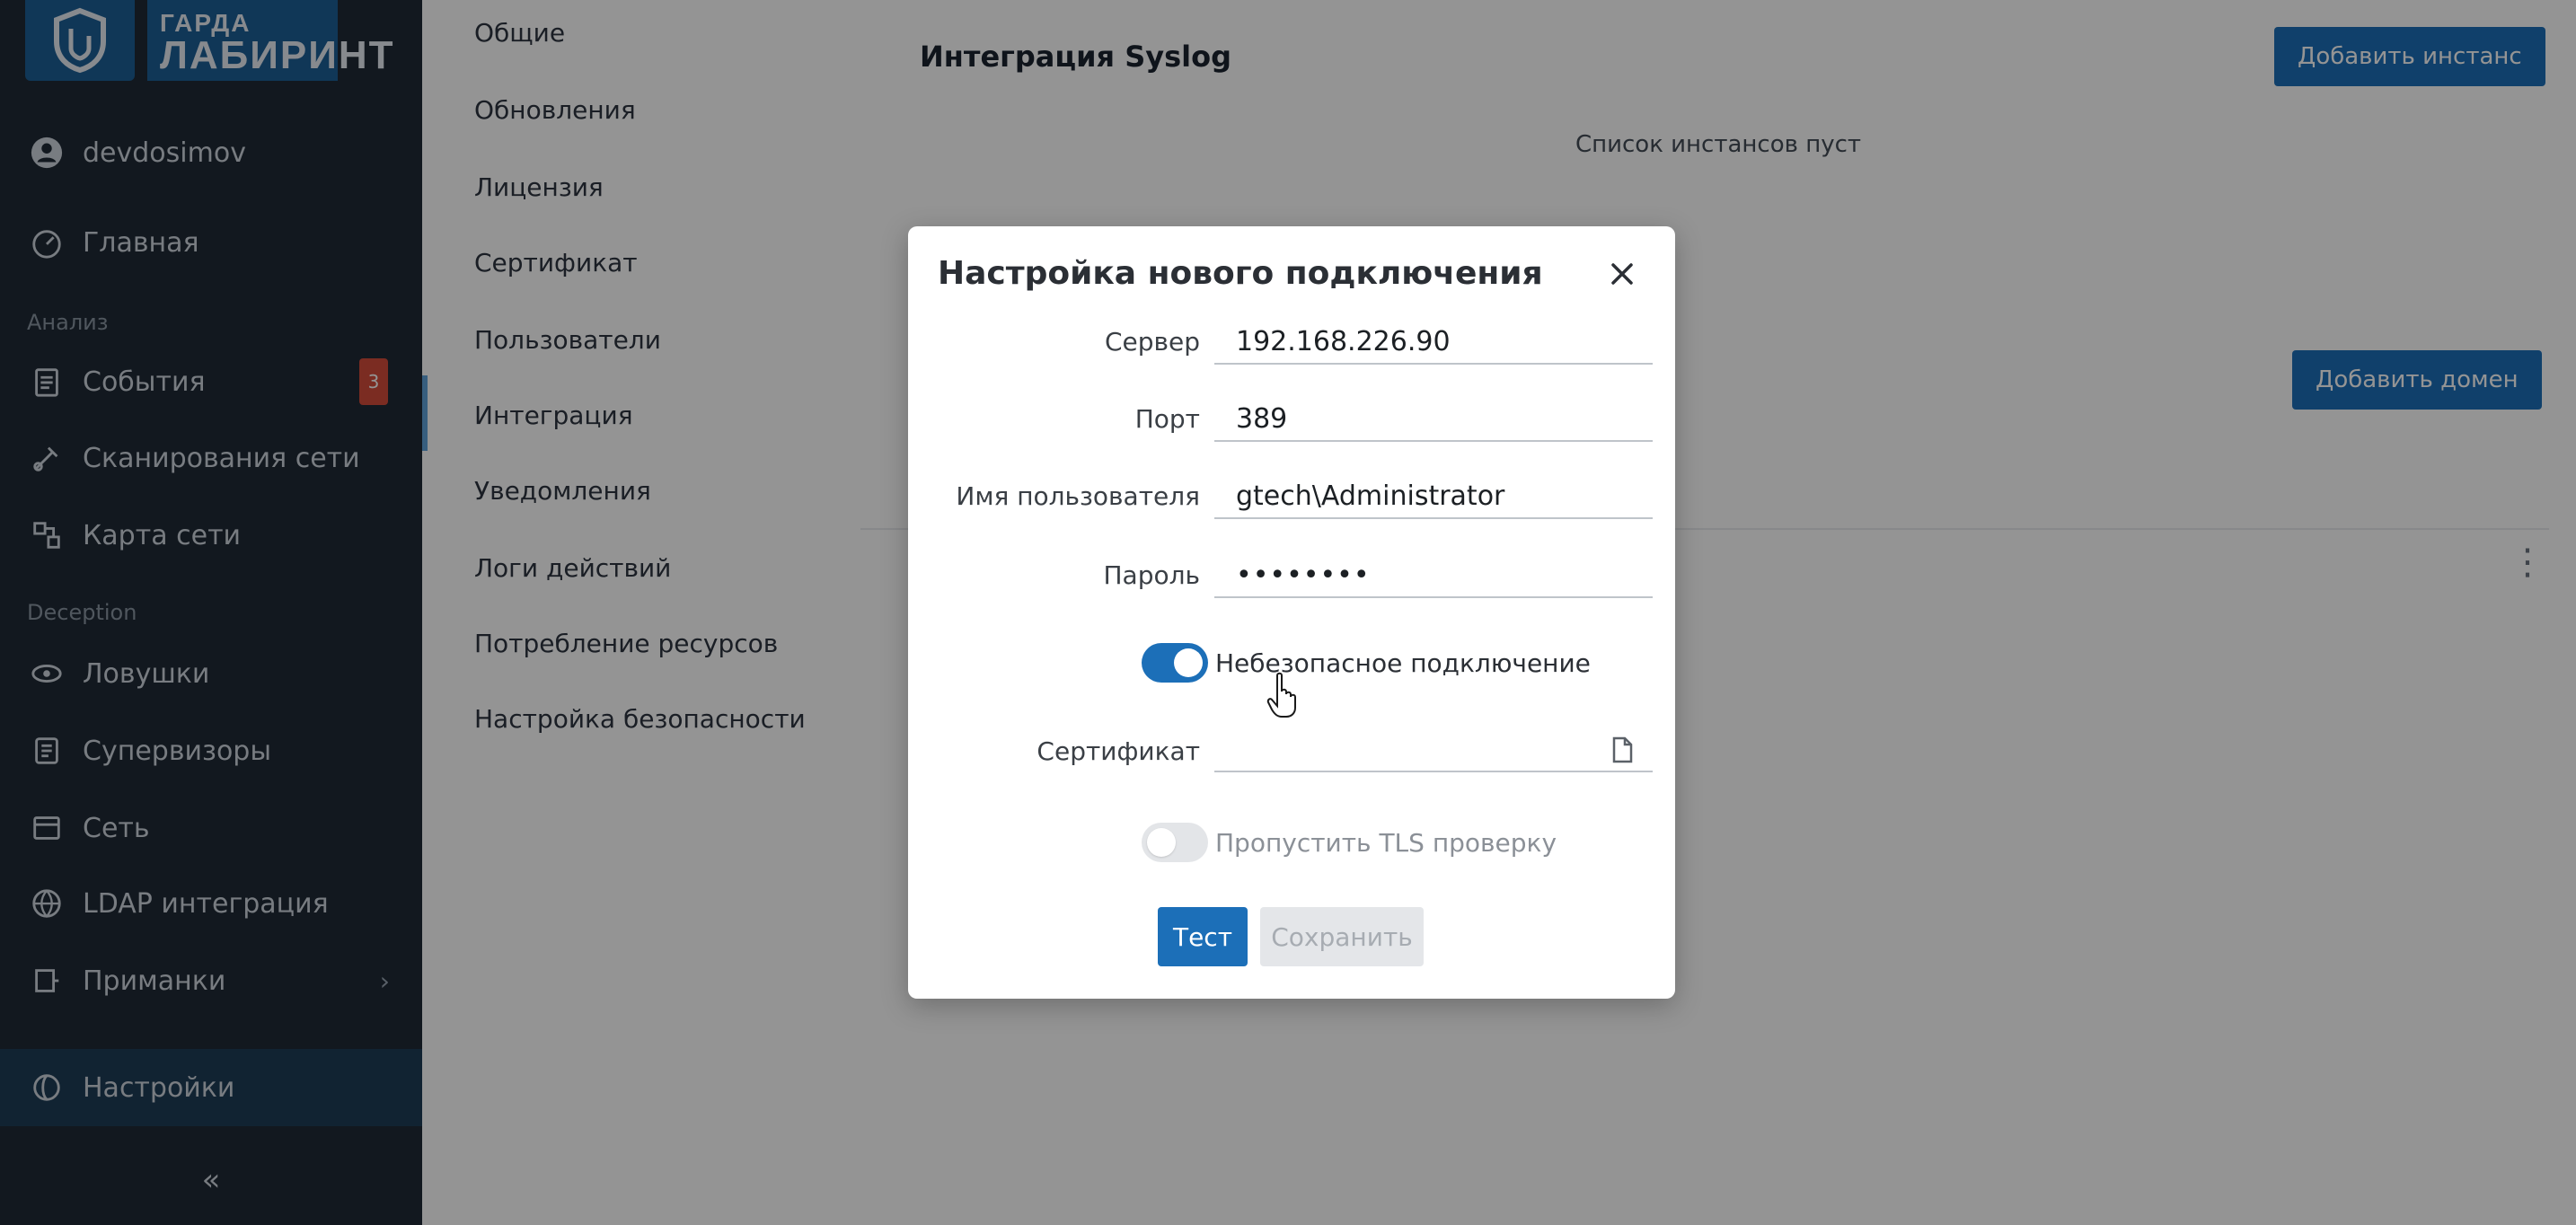  I want to click on pointer-cursor-icon, so click(1281, 695).